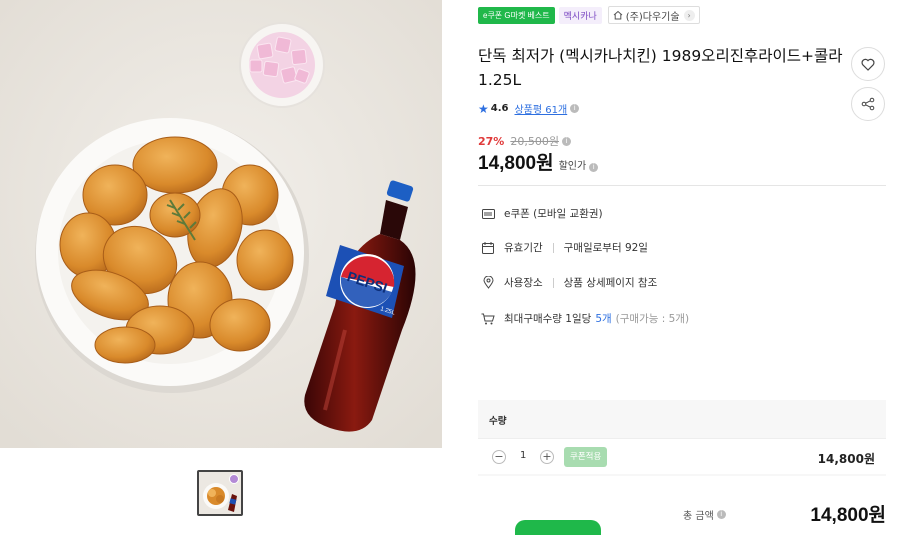  Describe the element at coordinates (234, 479) in the screenshot. I see `thumbnail-badge-icon` at that location.